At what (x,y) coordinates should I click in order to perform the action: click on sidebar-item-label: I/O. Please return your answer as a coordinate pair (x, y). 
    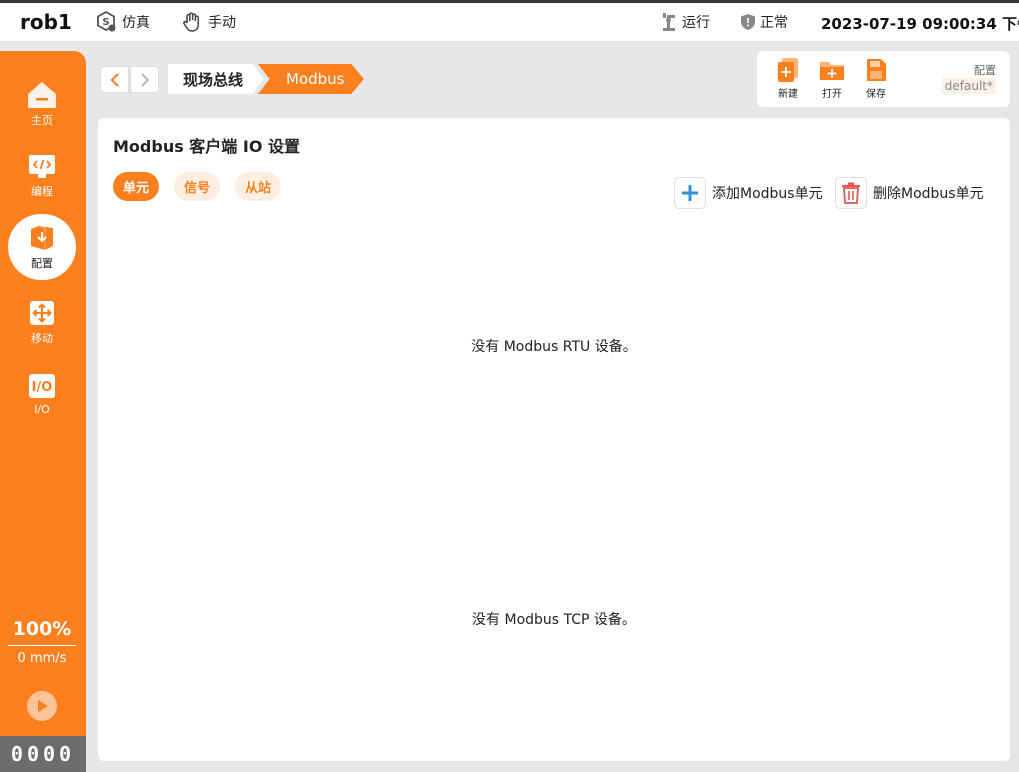
    Looking at the image, I should click on (42, 409).